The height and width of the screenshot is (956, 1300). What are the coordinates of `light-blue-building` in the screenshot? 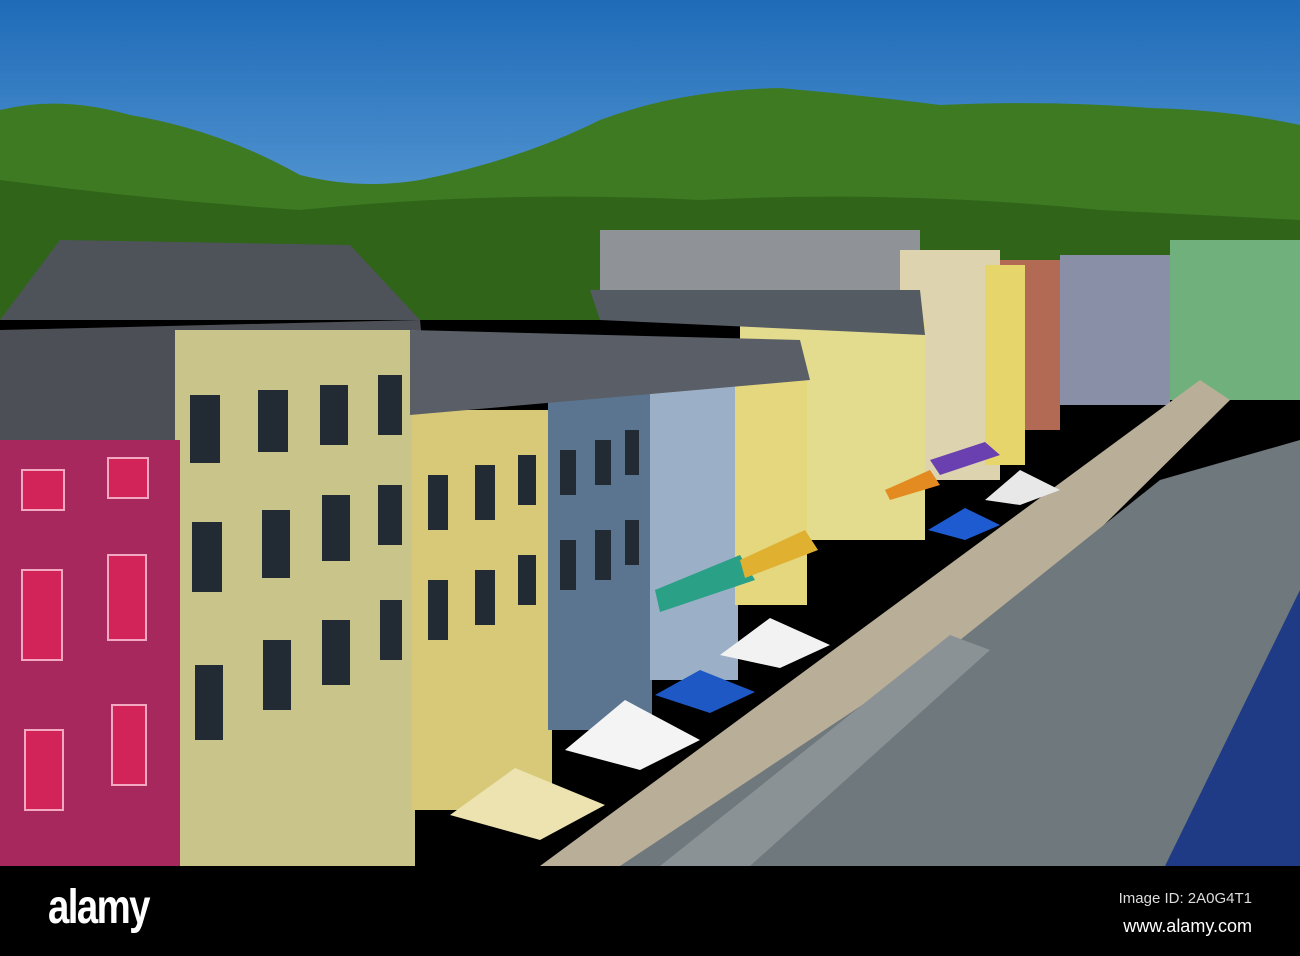 It's located at (694, 530).